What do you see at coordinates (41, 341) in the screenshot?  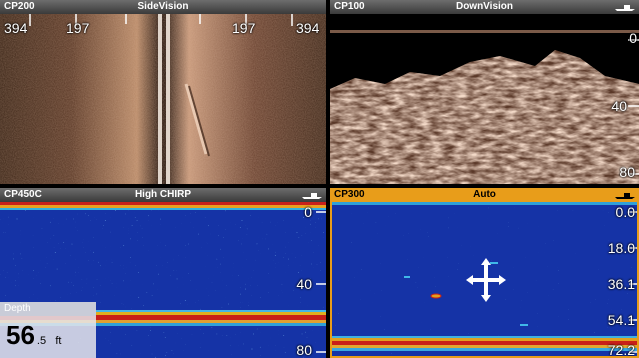 I see `depth-decimal: .5` at bounding box center [41, 341].